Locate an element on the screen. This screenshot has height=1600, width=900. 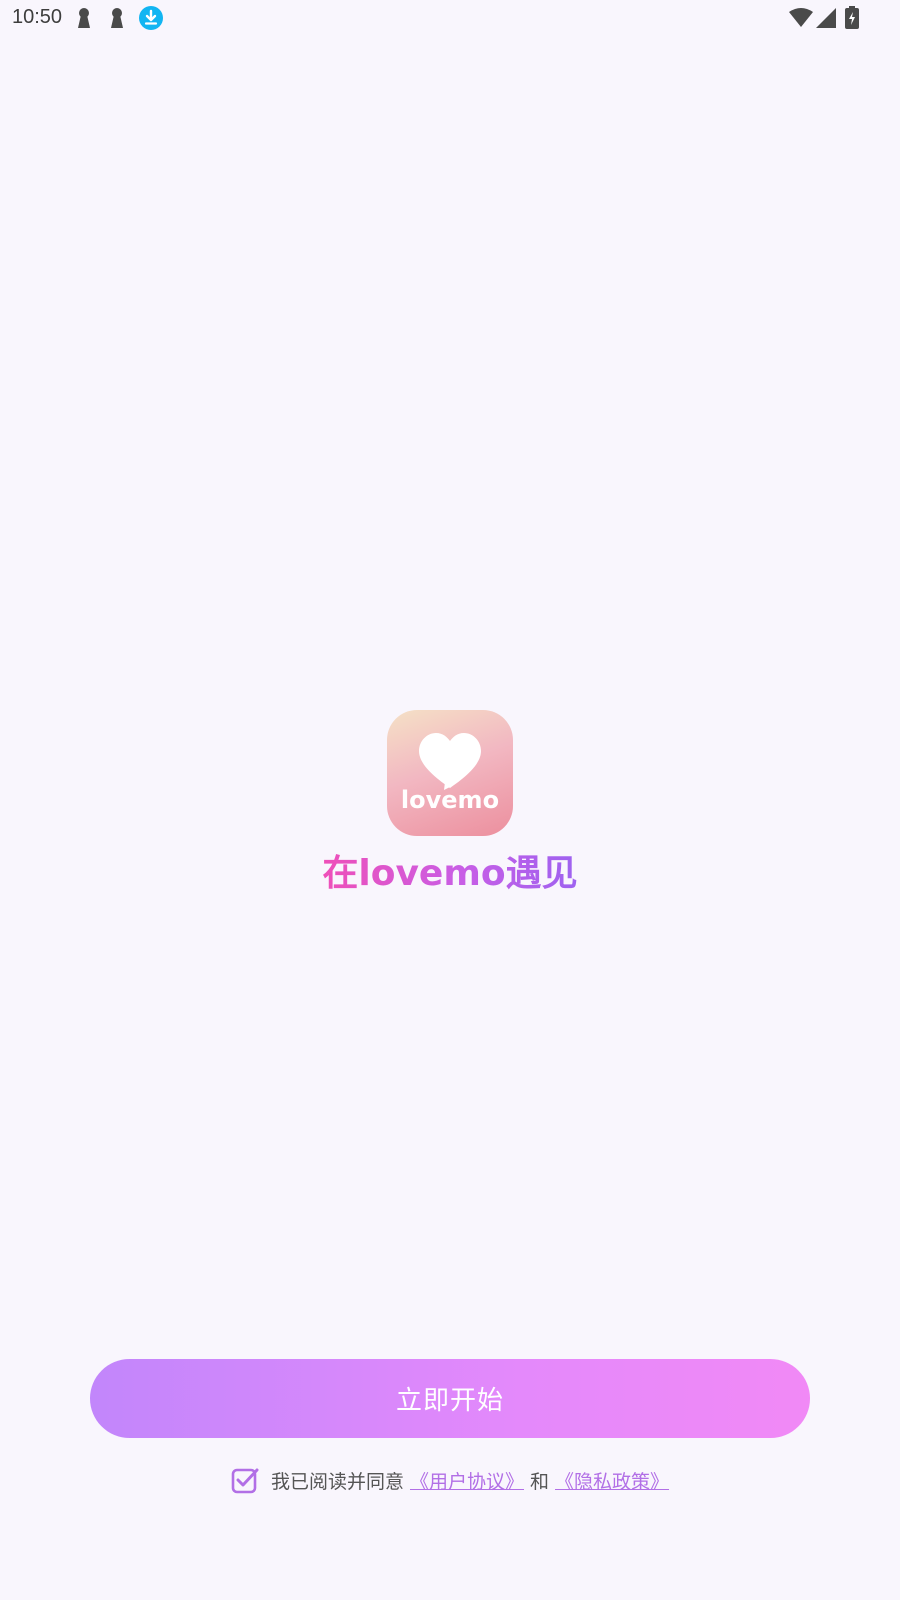
app-logo: lovemo is located at coordinates (450, 773).